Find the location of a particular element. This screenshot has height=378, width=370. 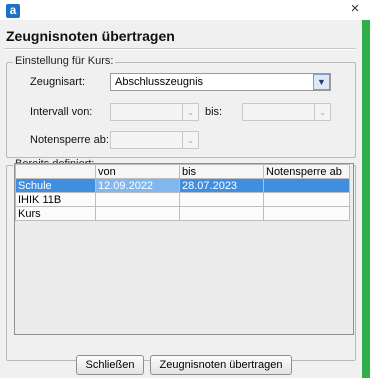

table-cell: Kurs is located at coordinates (55, 213).